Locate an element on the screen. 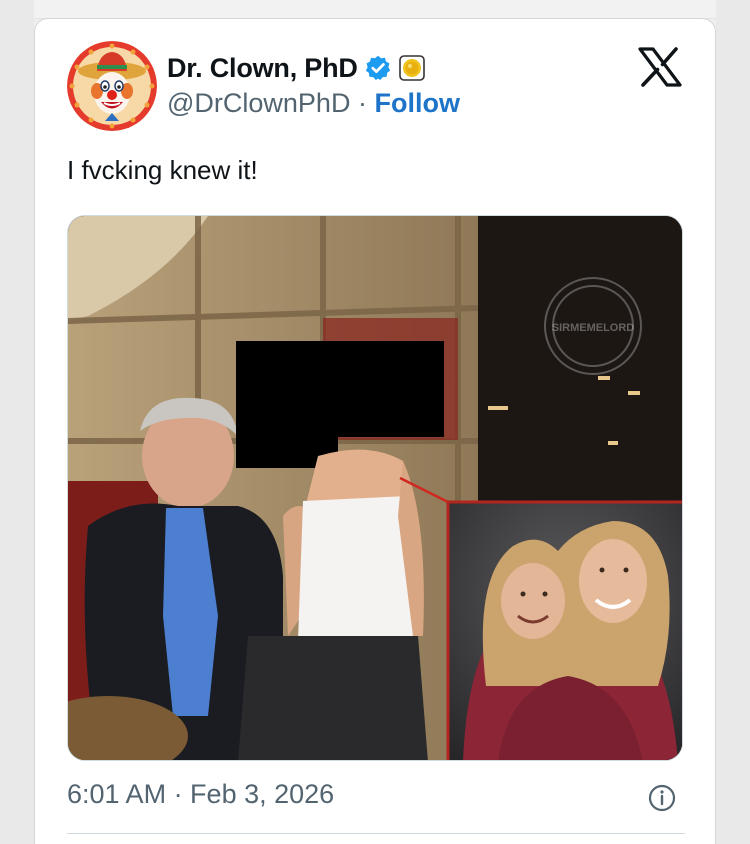  tweet-timestamp: 6:01 AM · Feb 3, 2026 is located at coordinates (200, 794).